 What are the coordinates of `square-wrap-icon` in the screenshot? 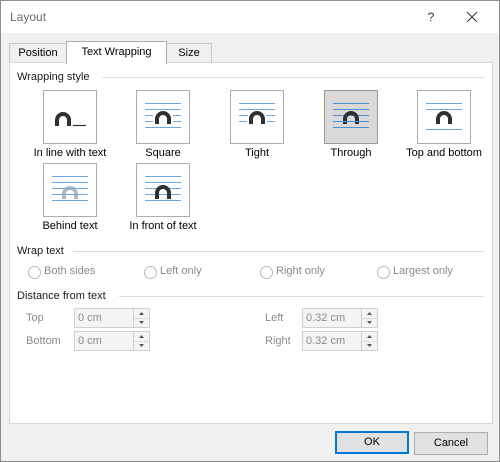 It's located at (163, 117).